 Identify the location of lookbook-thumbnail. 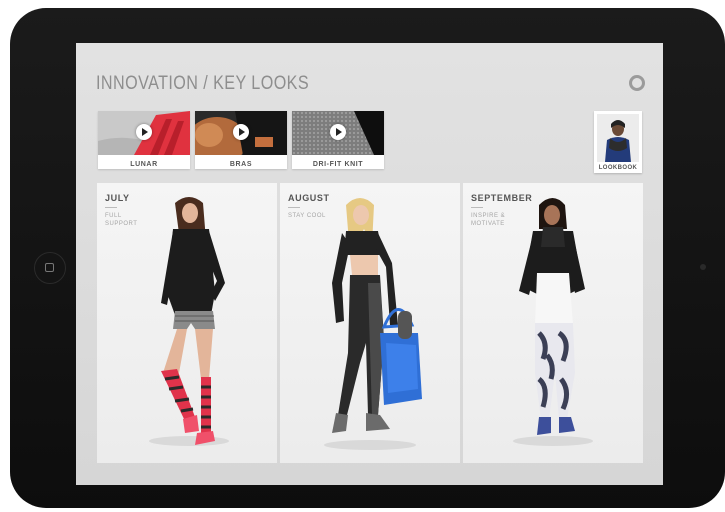
(618, 138).